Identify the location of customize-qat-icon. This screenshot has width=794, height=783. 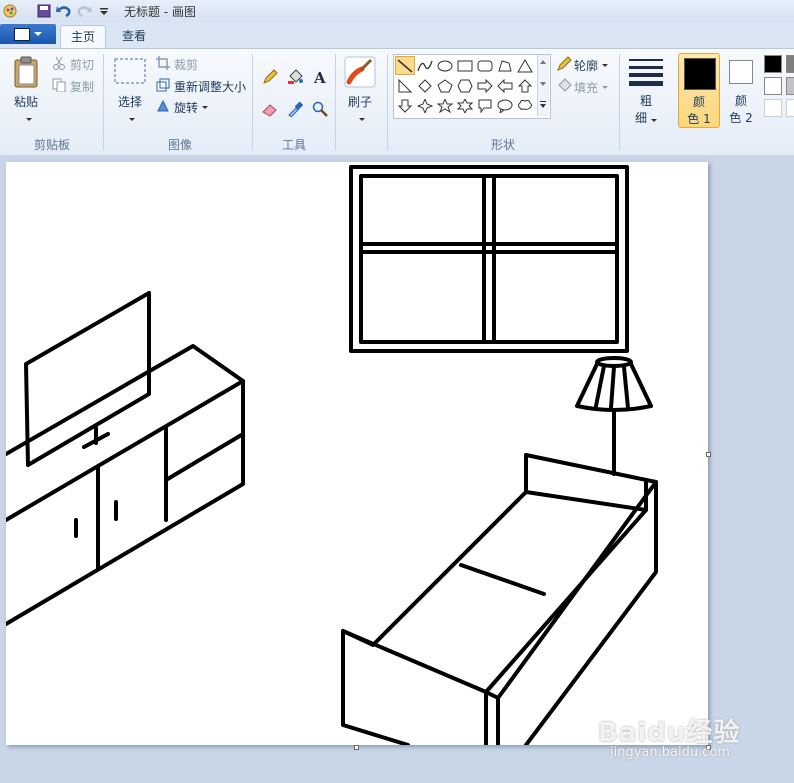
(104, 11).